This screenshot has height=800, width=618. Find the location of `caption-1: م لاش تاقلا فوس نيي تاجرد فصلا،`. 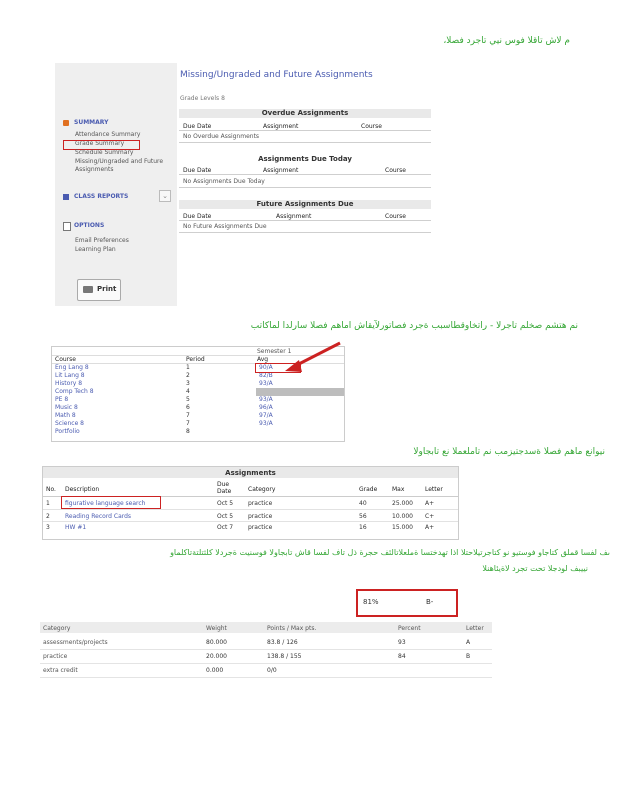

caption-1: م لاش تاقلا فوس نيي تاجرد فصلا، is located at coordinates (506, 41).